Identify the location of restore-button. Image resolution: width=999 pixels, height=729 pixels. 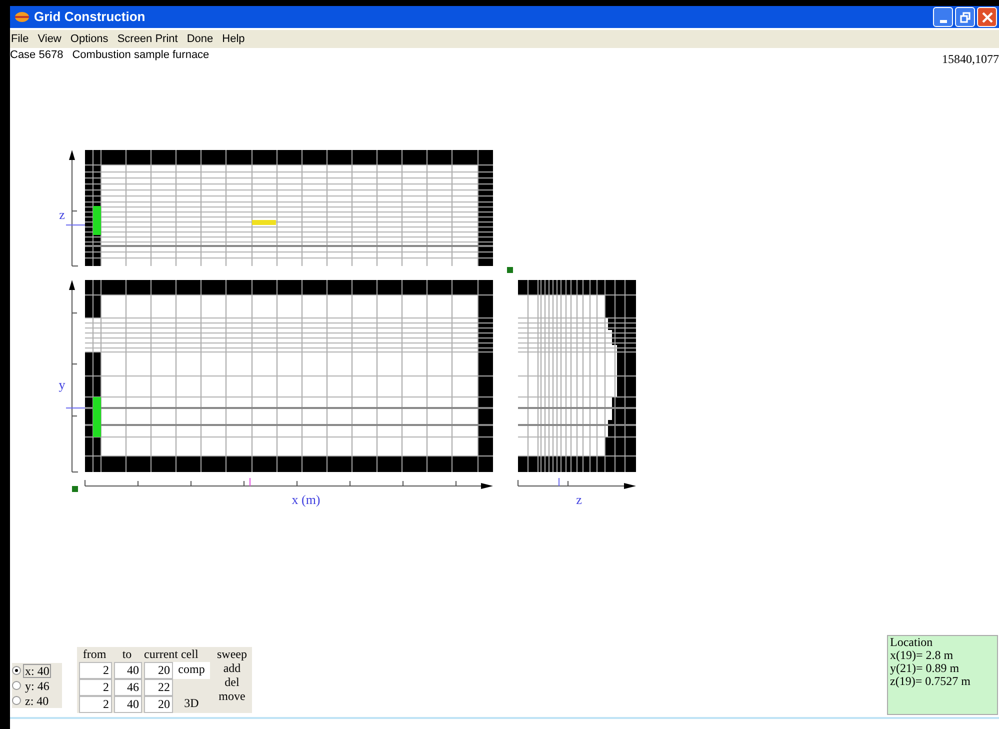
(965, 17).